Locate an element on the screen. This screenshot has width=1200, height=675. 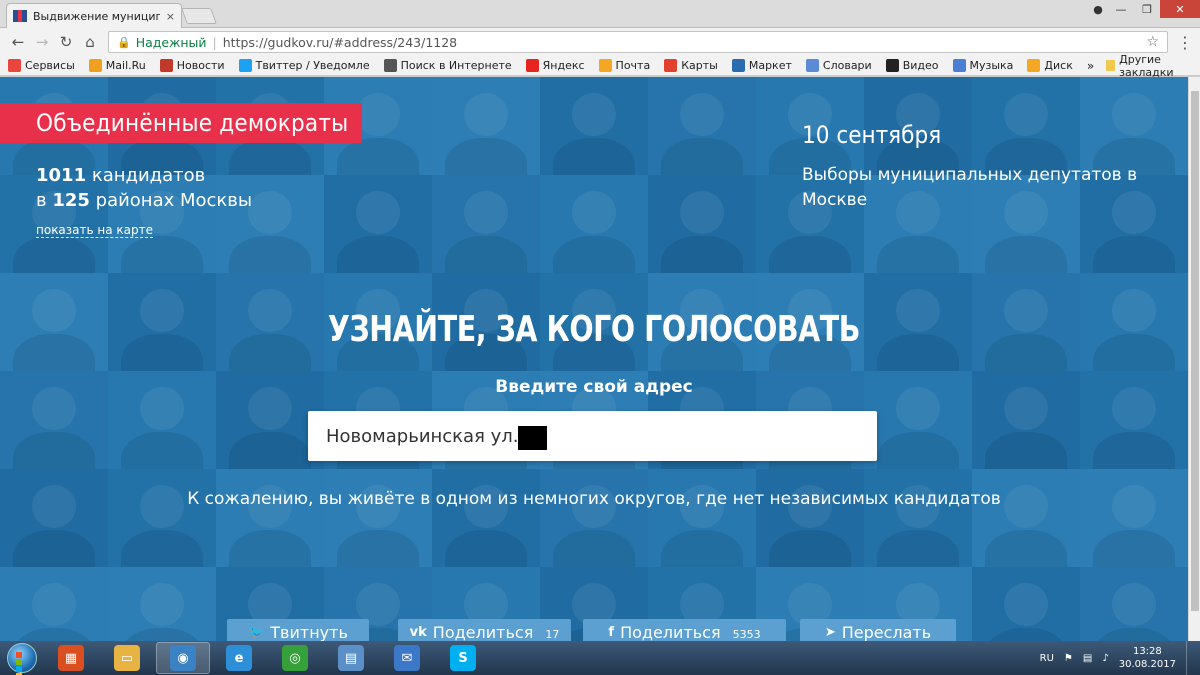
bookmark-label: Карты is located at coordinates (699, 65).